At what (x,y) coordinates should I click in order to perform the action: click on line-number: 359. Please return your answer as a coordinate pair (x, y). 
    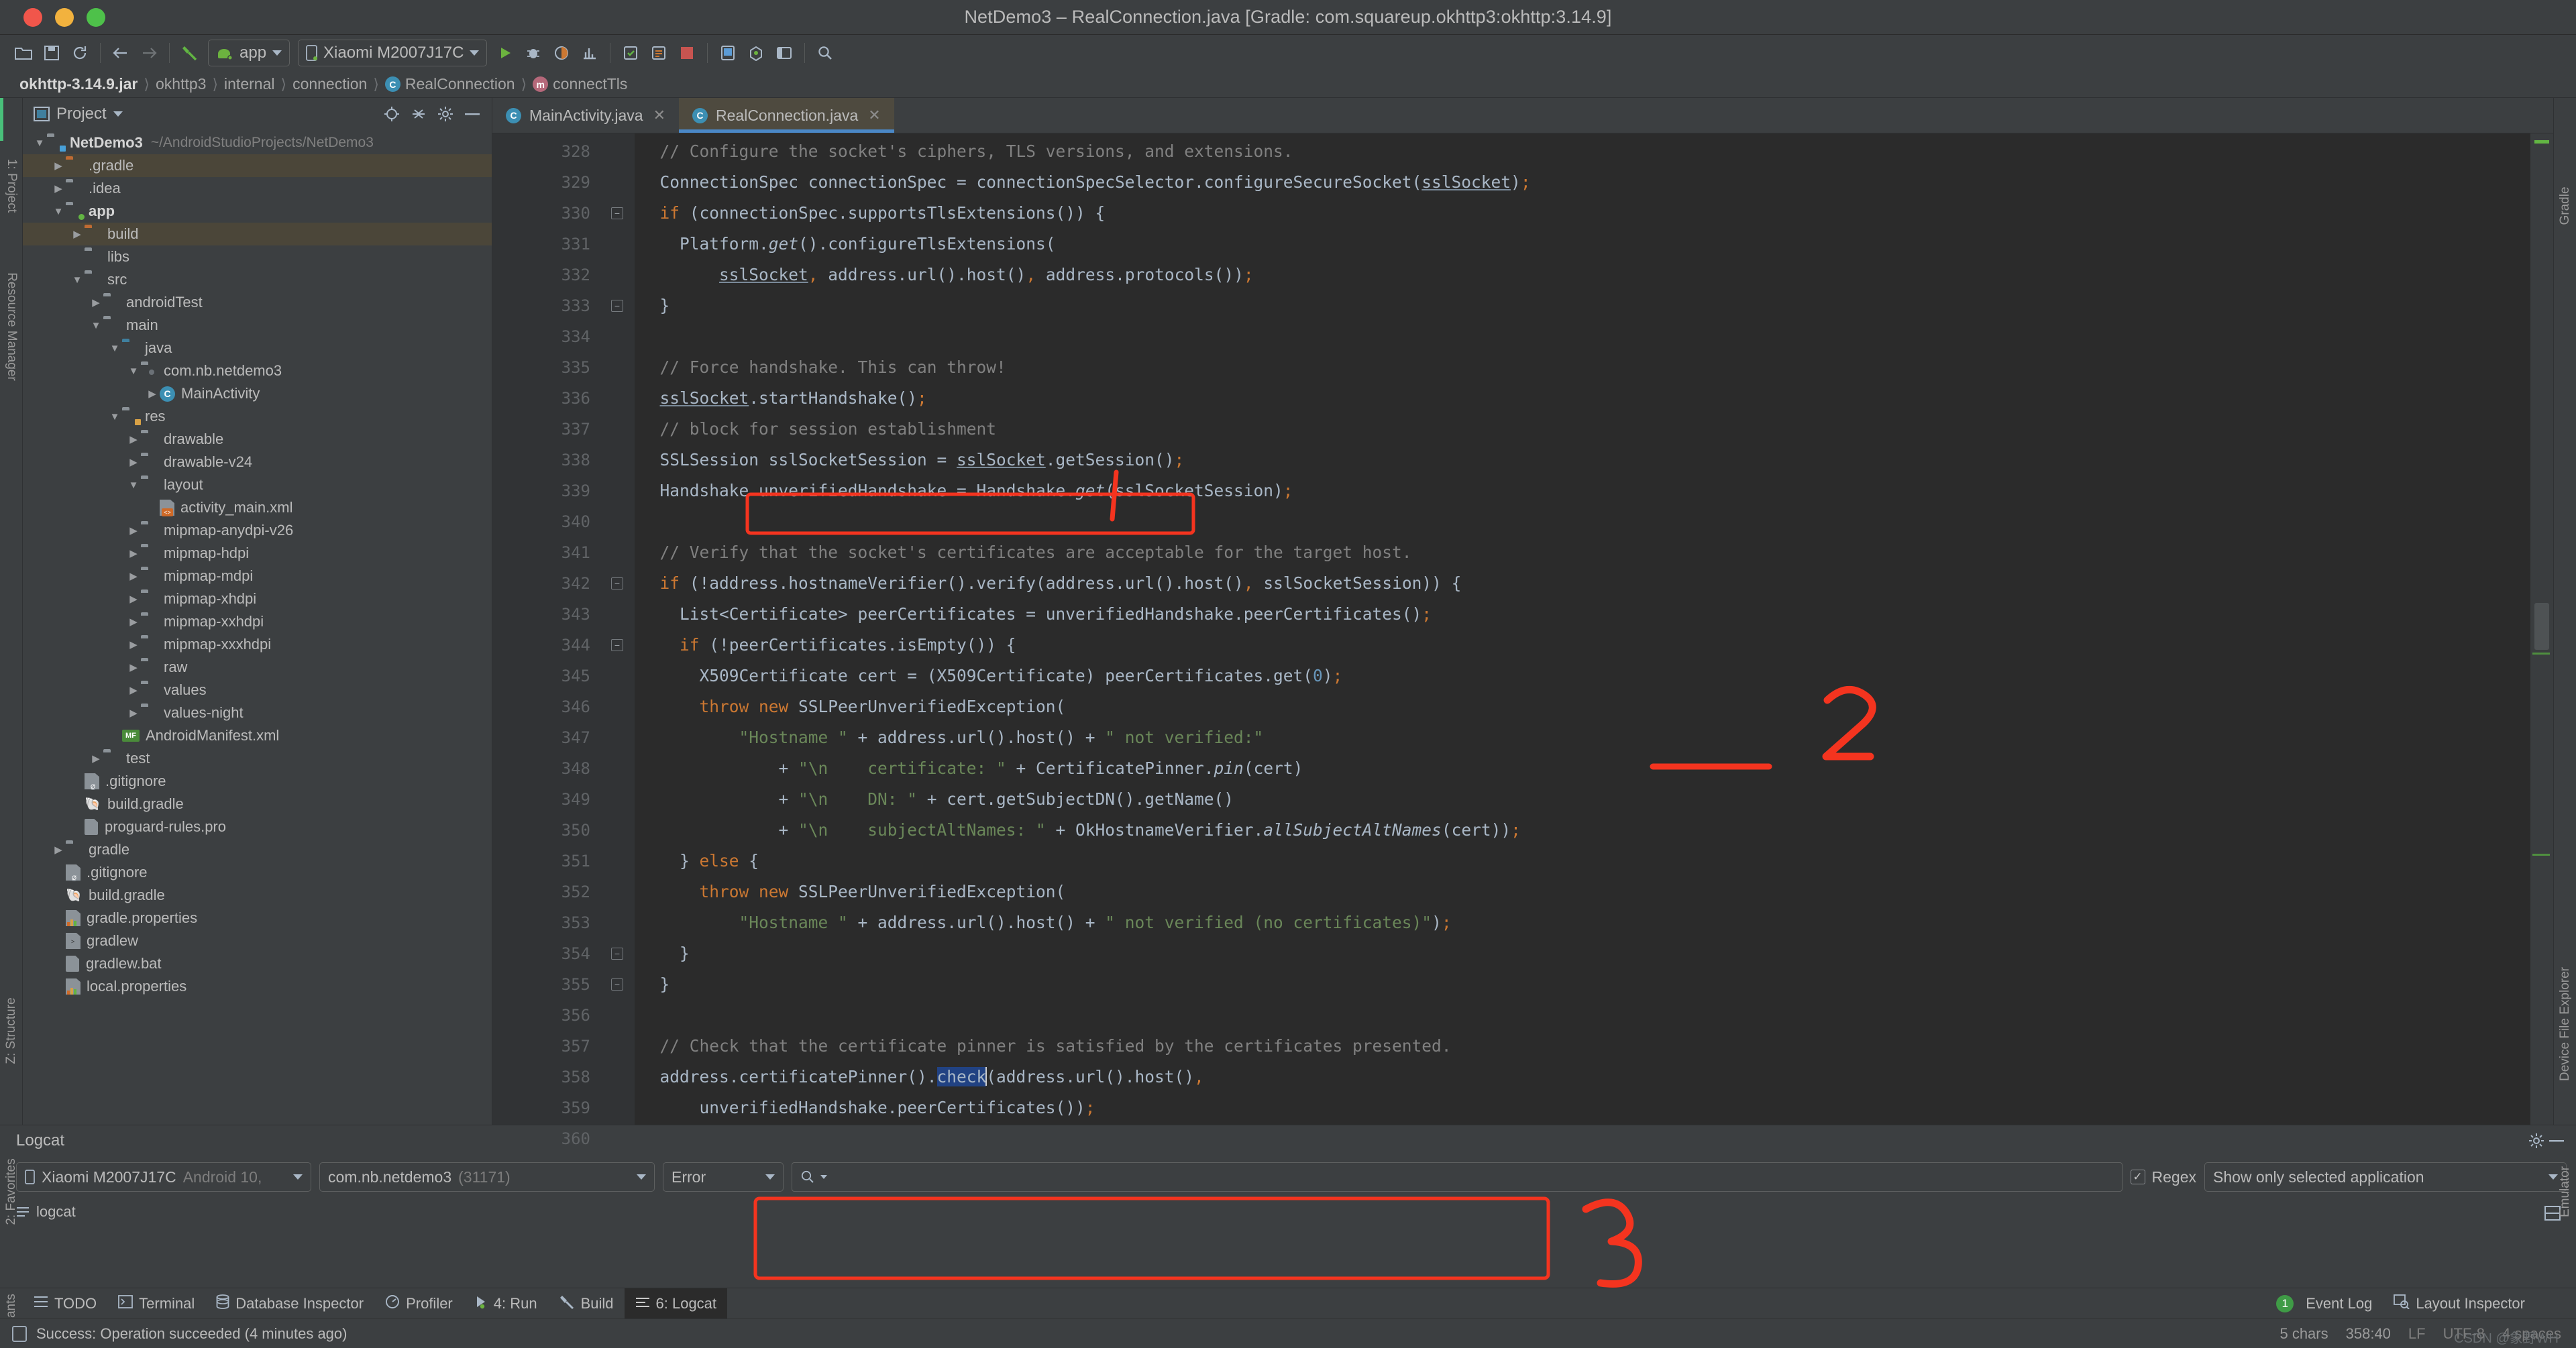
    Looking at the image, I should click on (546, 1107).